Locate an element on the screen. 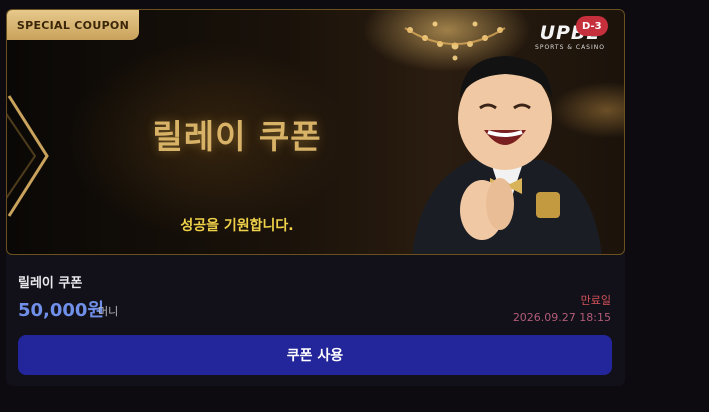 This screenshot has height=412, width=709. dday-badge: D-3 is located at coordinates (592, 26).